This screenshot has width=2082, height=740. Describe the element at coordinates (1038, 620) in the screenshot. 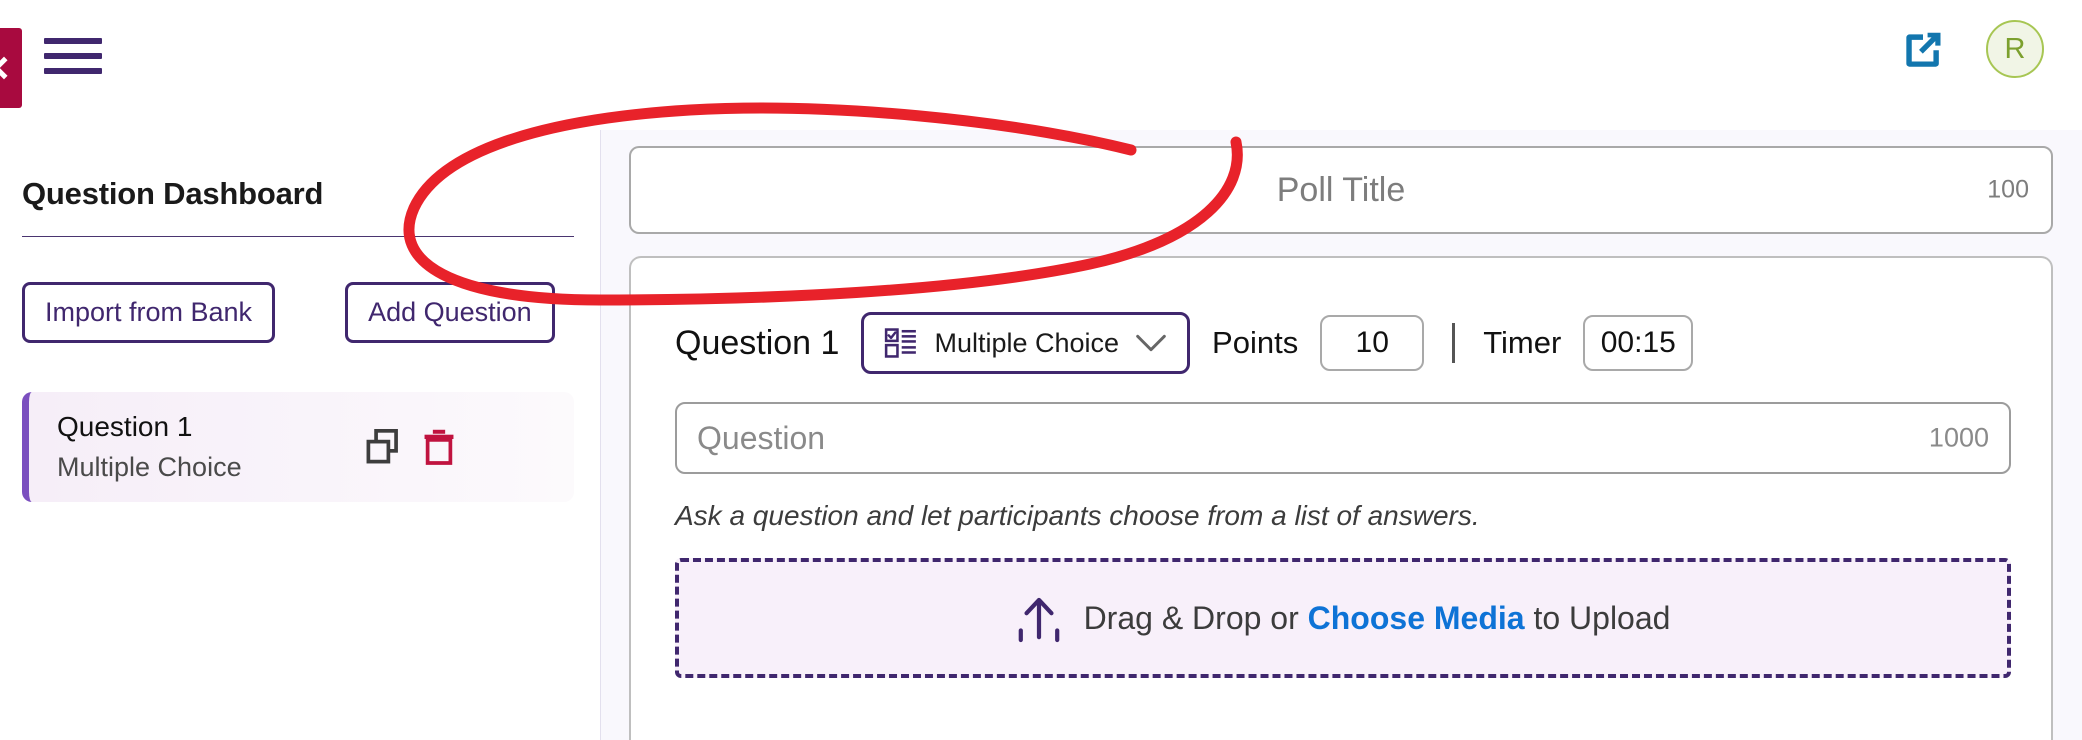

I see `upload-arrow-icon` at that location.